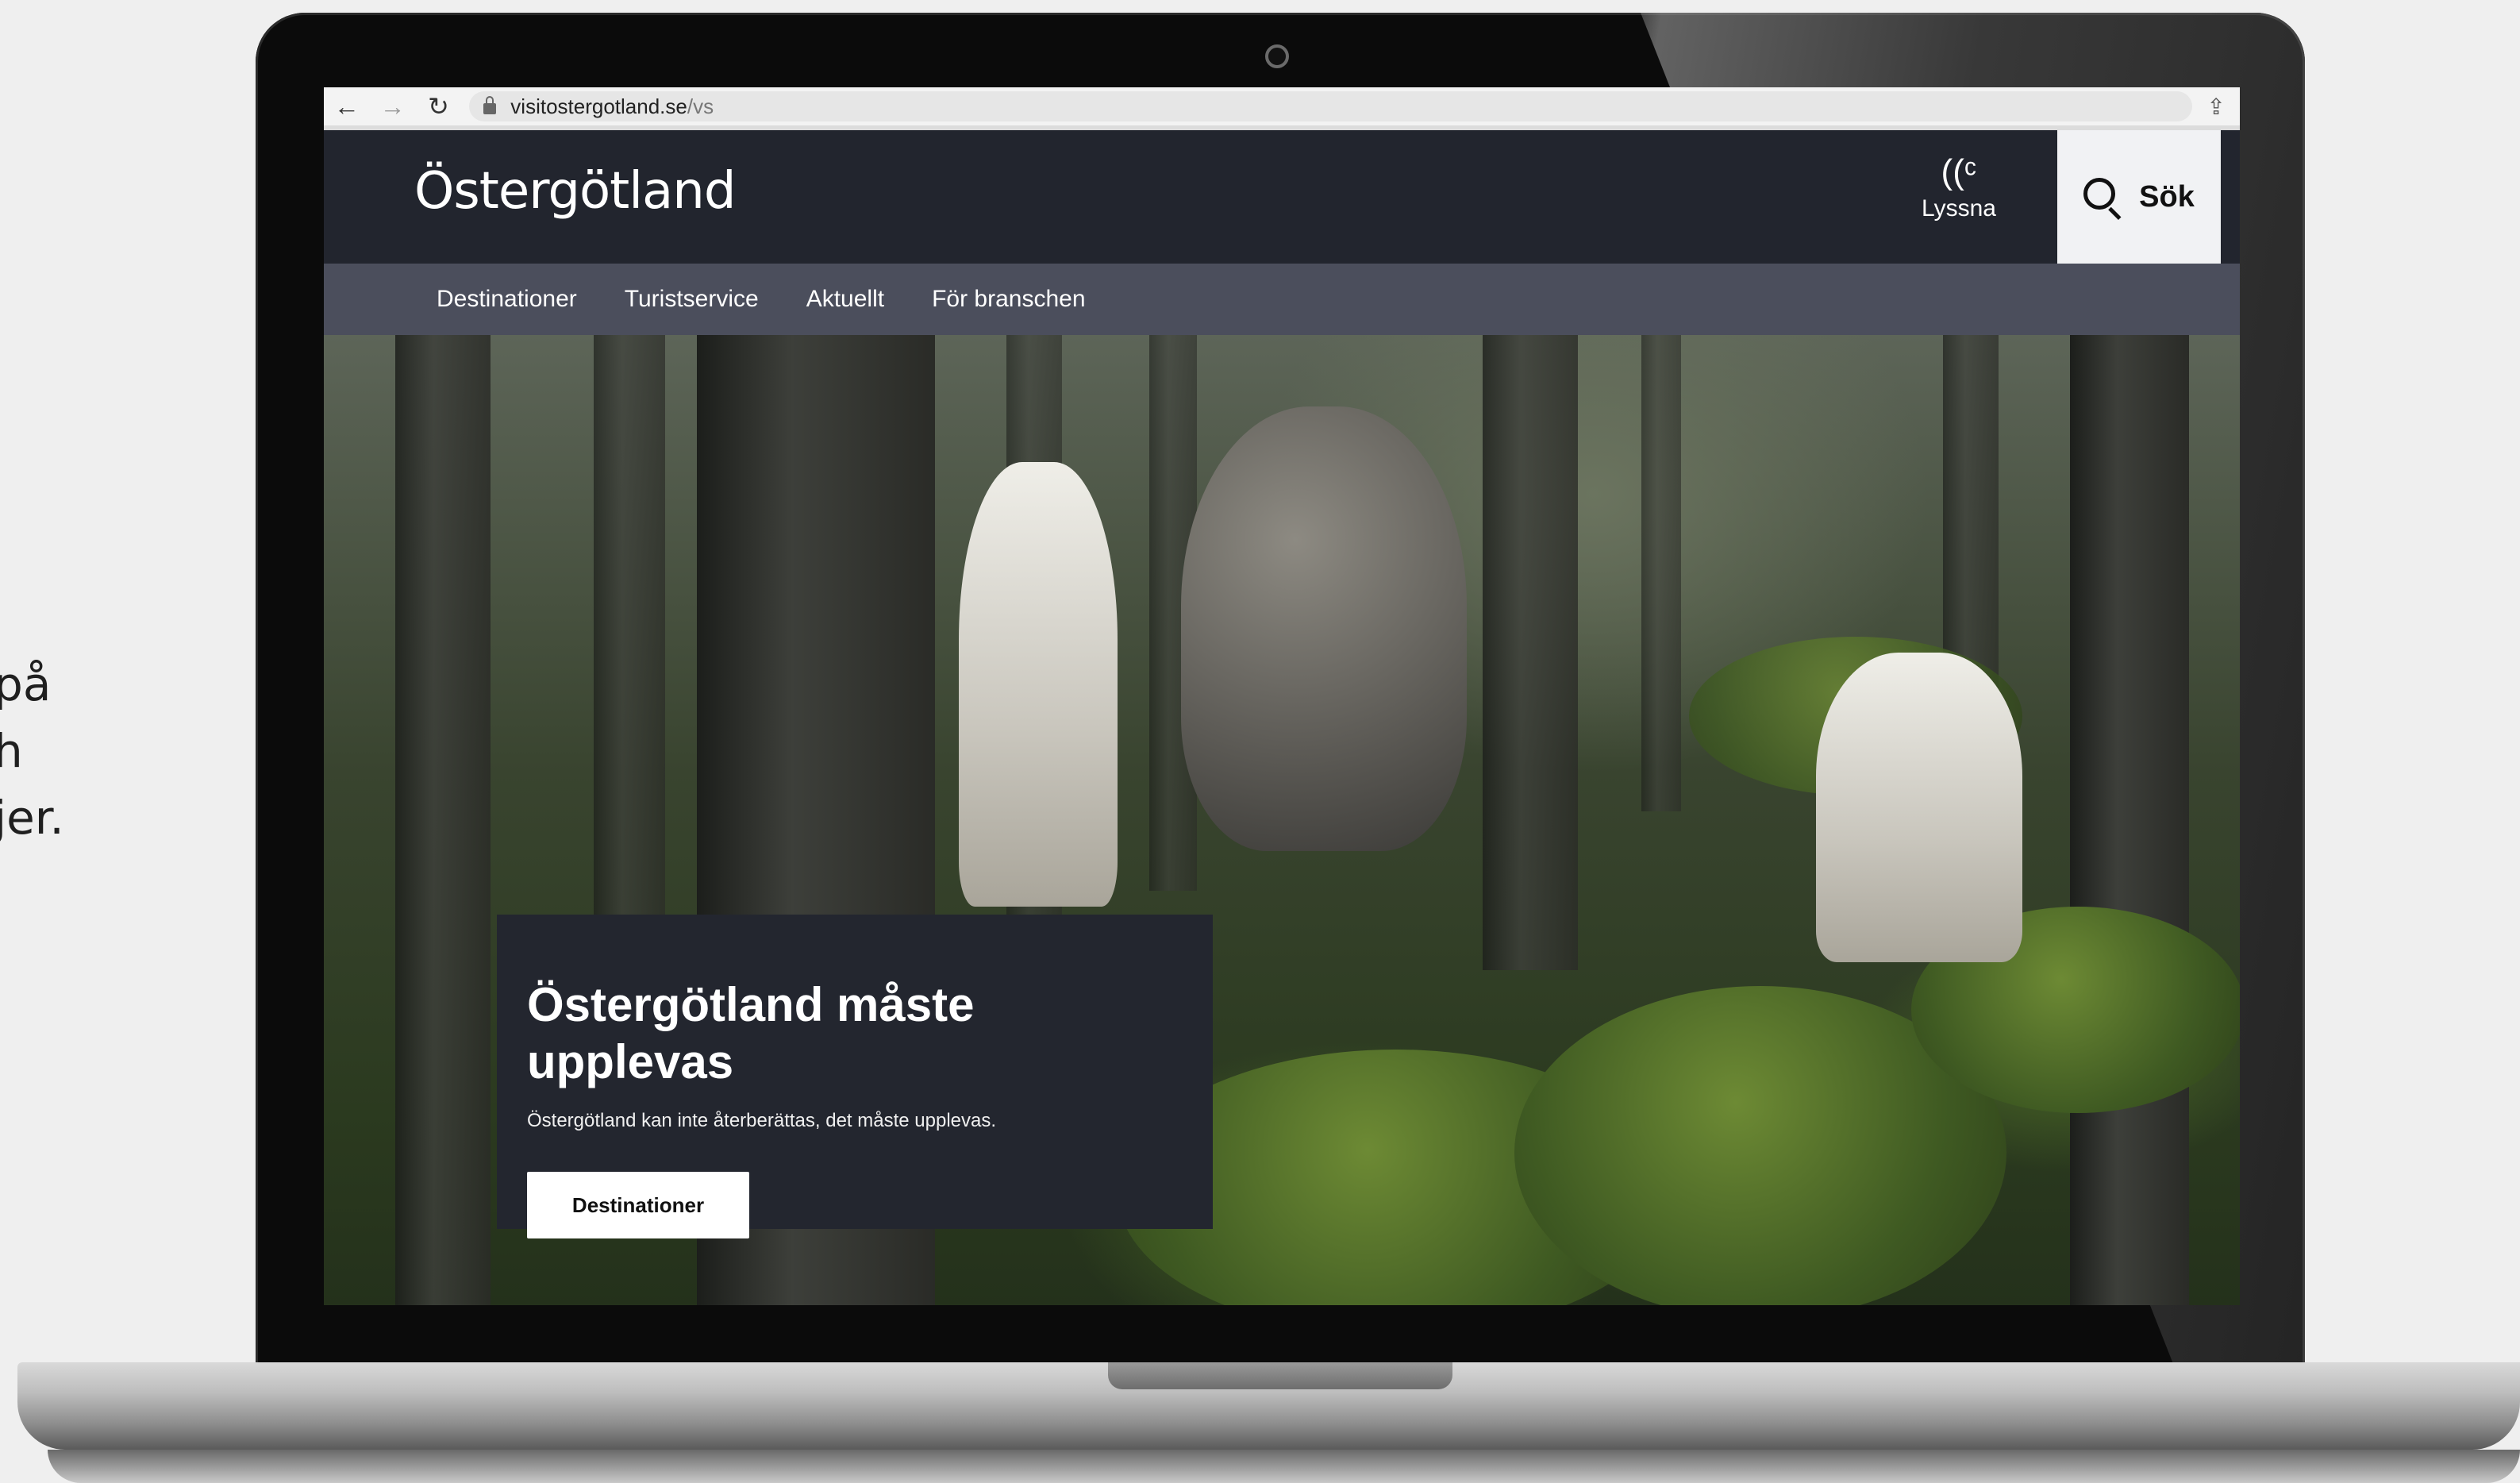  I want to click on side-caption-line: på, so click(26, 684).